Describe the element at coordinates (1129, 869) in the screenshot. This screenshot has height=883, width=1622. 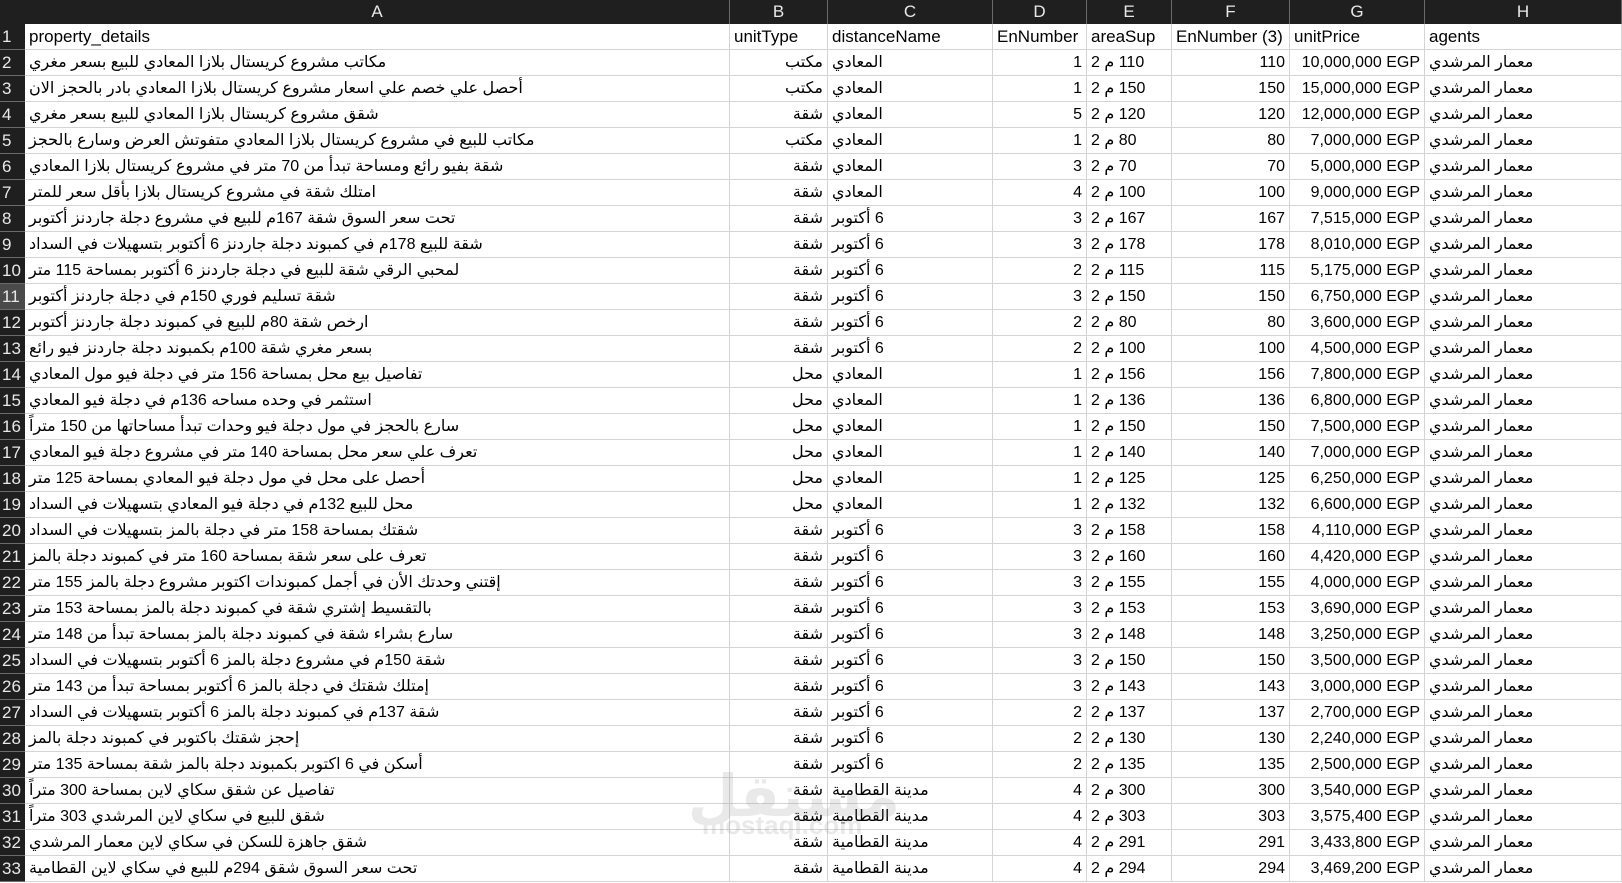
I see `cell-e: 294 م 2` at that location.